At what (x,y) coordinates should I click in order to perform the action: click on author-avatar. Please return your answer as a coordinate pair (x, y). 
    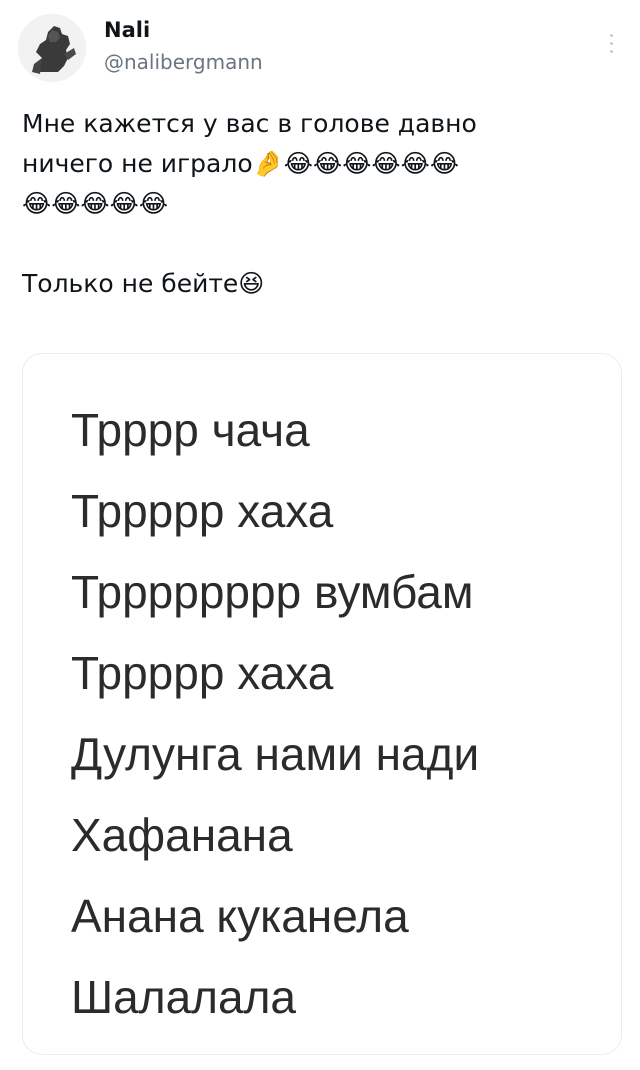
    Looking at the image, I should click on (52, 48).